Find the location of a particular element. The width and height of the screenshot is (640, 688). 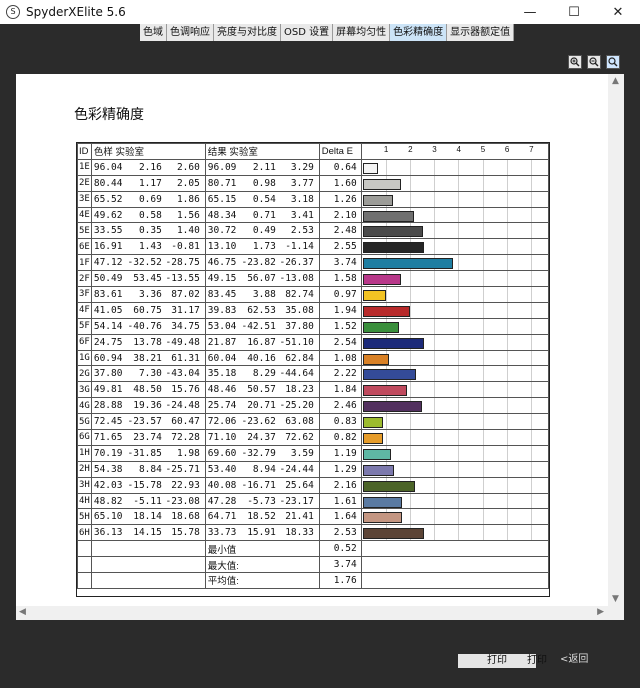

summary-blank is located at coordinates (84, 580).